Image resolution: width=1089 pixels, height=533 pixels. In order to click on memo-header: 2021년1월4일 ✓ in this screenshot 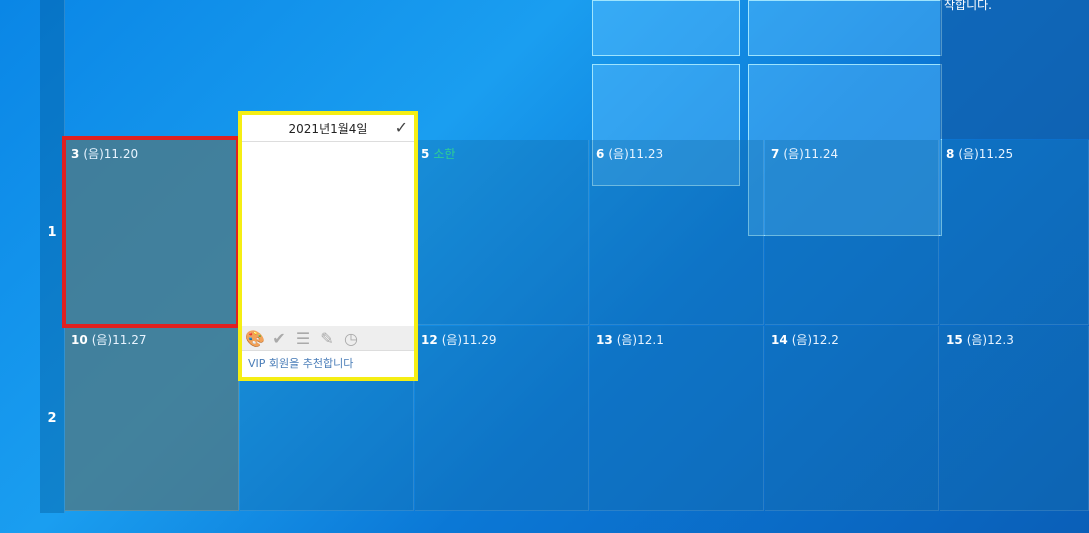, I will do `click(328, 128)`.